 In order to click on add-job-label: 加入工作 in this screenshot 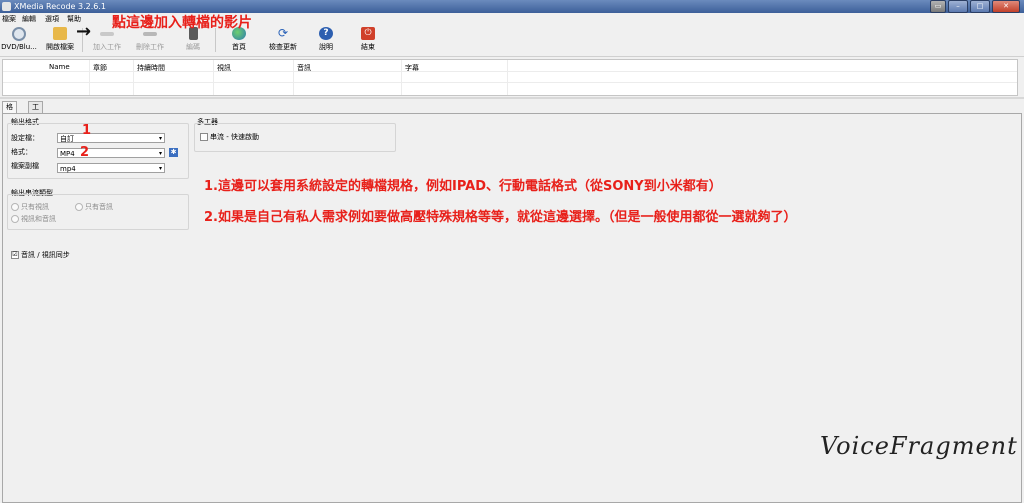, I will do `click(107, 47)`.